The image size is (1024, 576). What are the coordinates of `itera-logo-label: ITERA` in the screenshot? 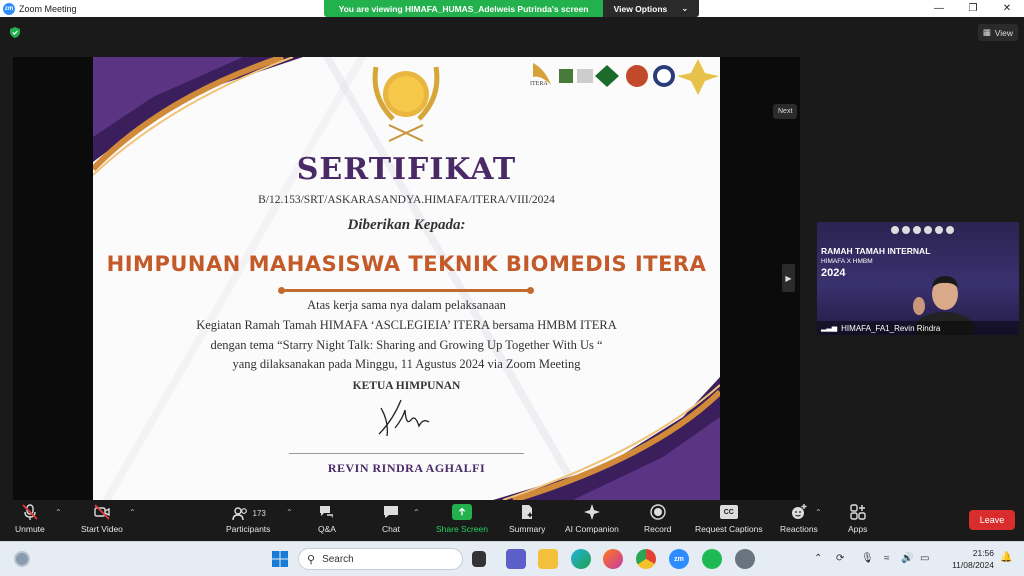 It's located at (539, 84).